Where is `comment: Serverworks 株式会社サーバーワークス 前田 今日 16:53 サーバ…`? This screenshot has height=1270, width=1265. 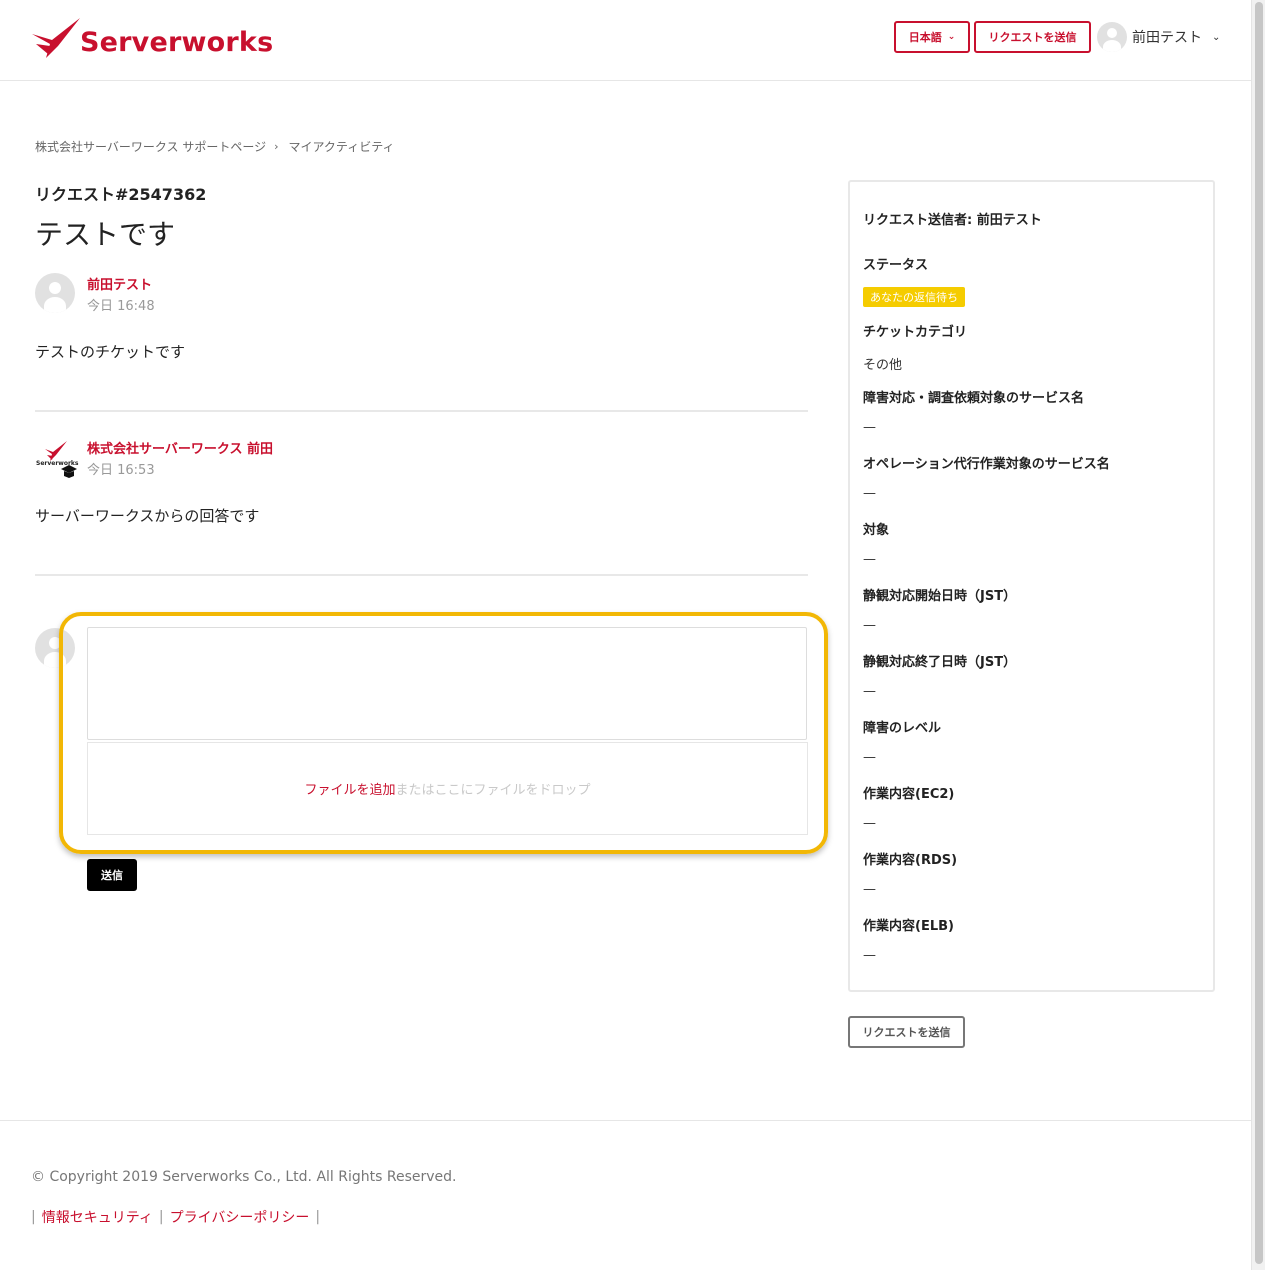
comment: Serverworks 株式会社サーバーワークス 前田 今日 16:53 サーバ… is located at coordinates (421, 482).